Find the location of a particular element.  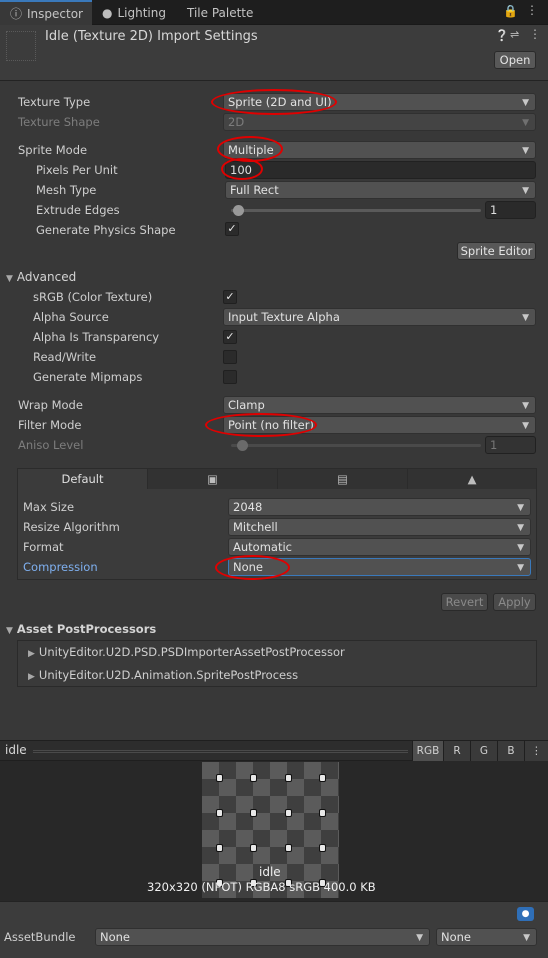

generate-mipmaps-checkbox is located at coordinates (230, 377).